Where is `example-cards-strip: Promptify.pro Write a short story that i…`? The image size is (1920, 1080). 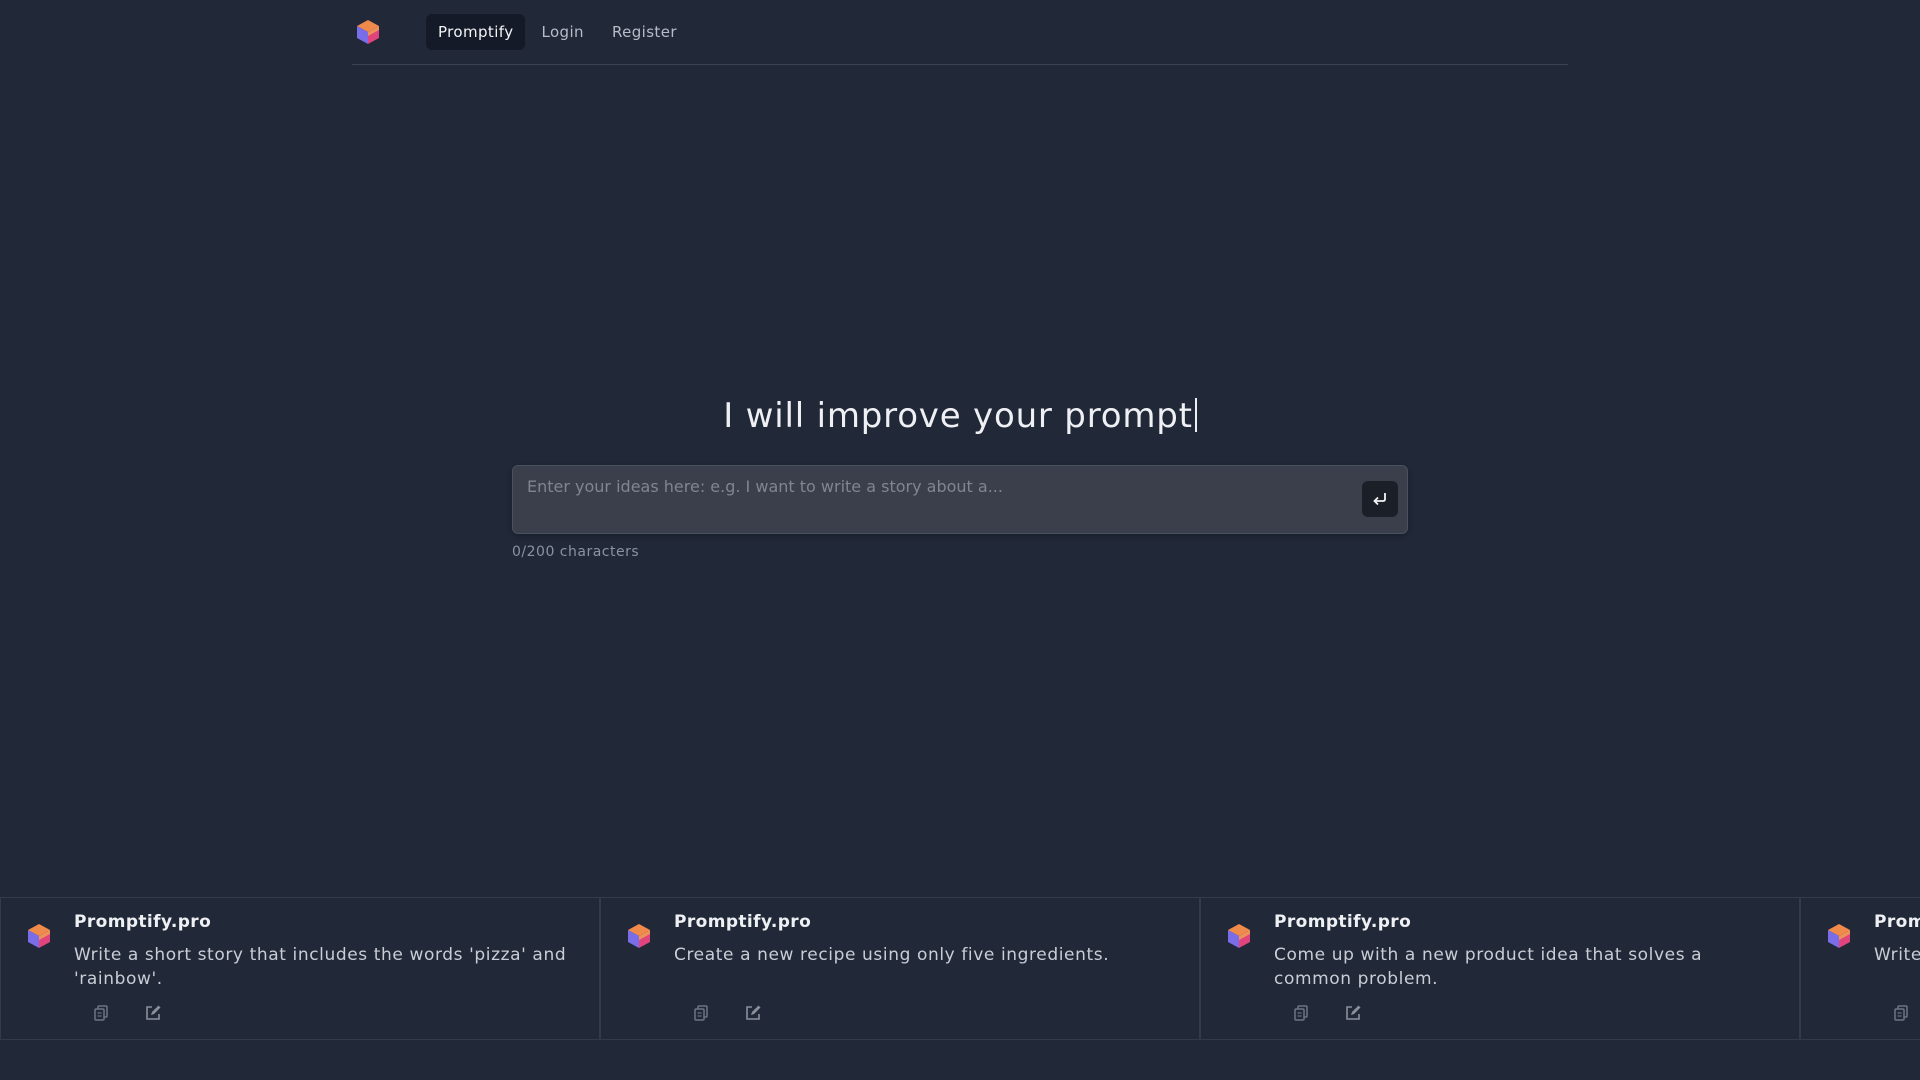
example-cards-strip: Promptify.pro Write a short story that i… is located at coordinates (960, 968).